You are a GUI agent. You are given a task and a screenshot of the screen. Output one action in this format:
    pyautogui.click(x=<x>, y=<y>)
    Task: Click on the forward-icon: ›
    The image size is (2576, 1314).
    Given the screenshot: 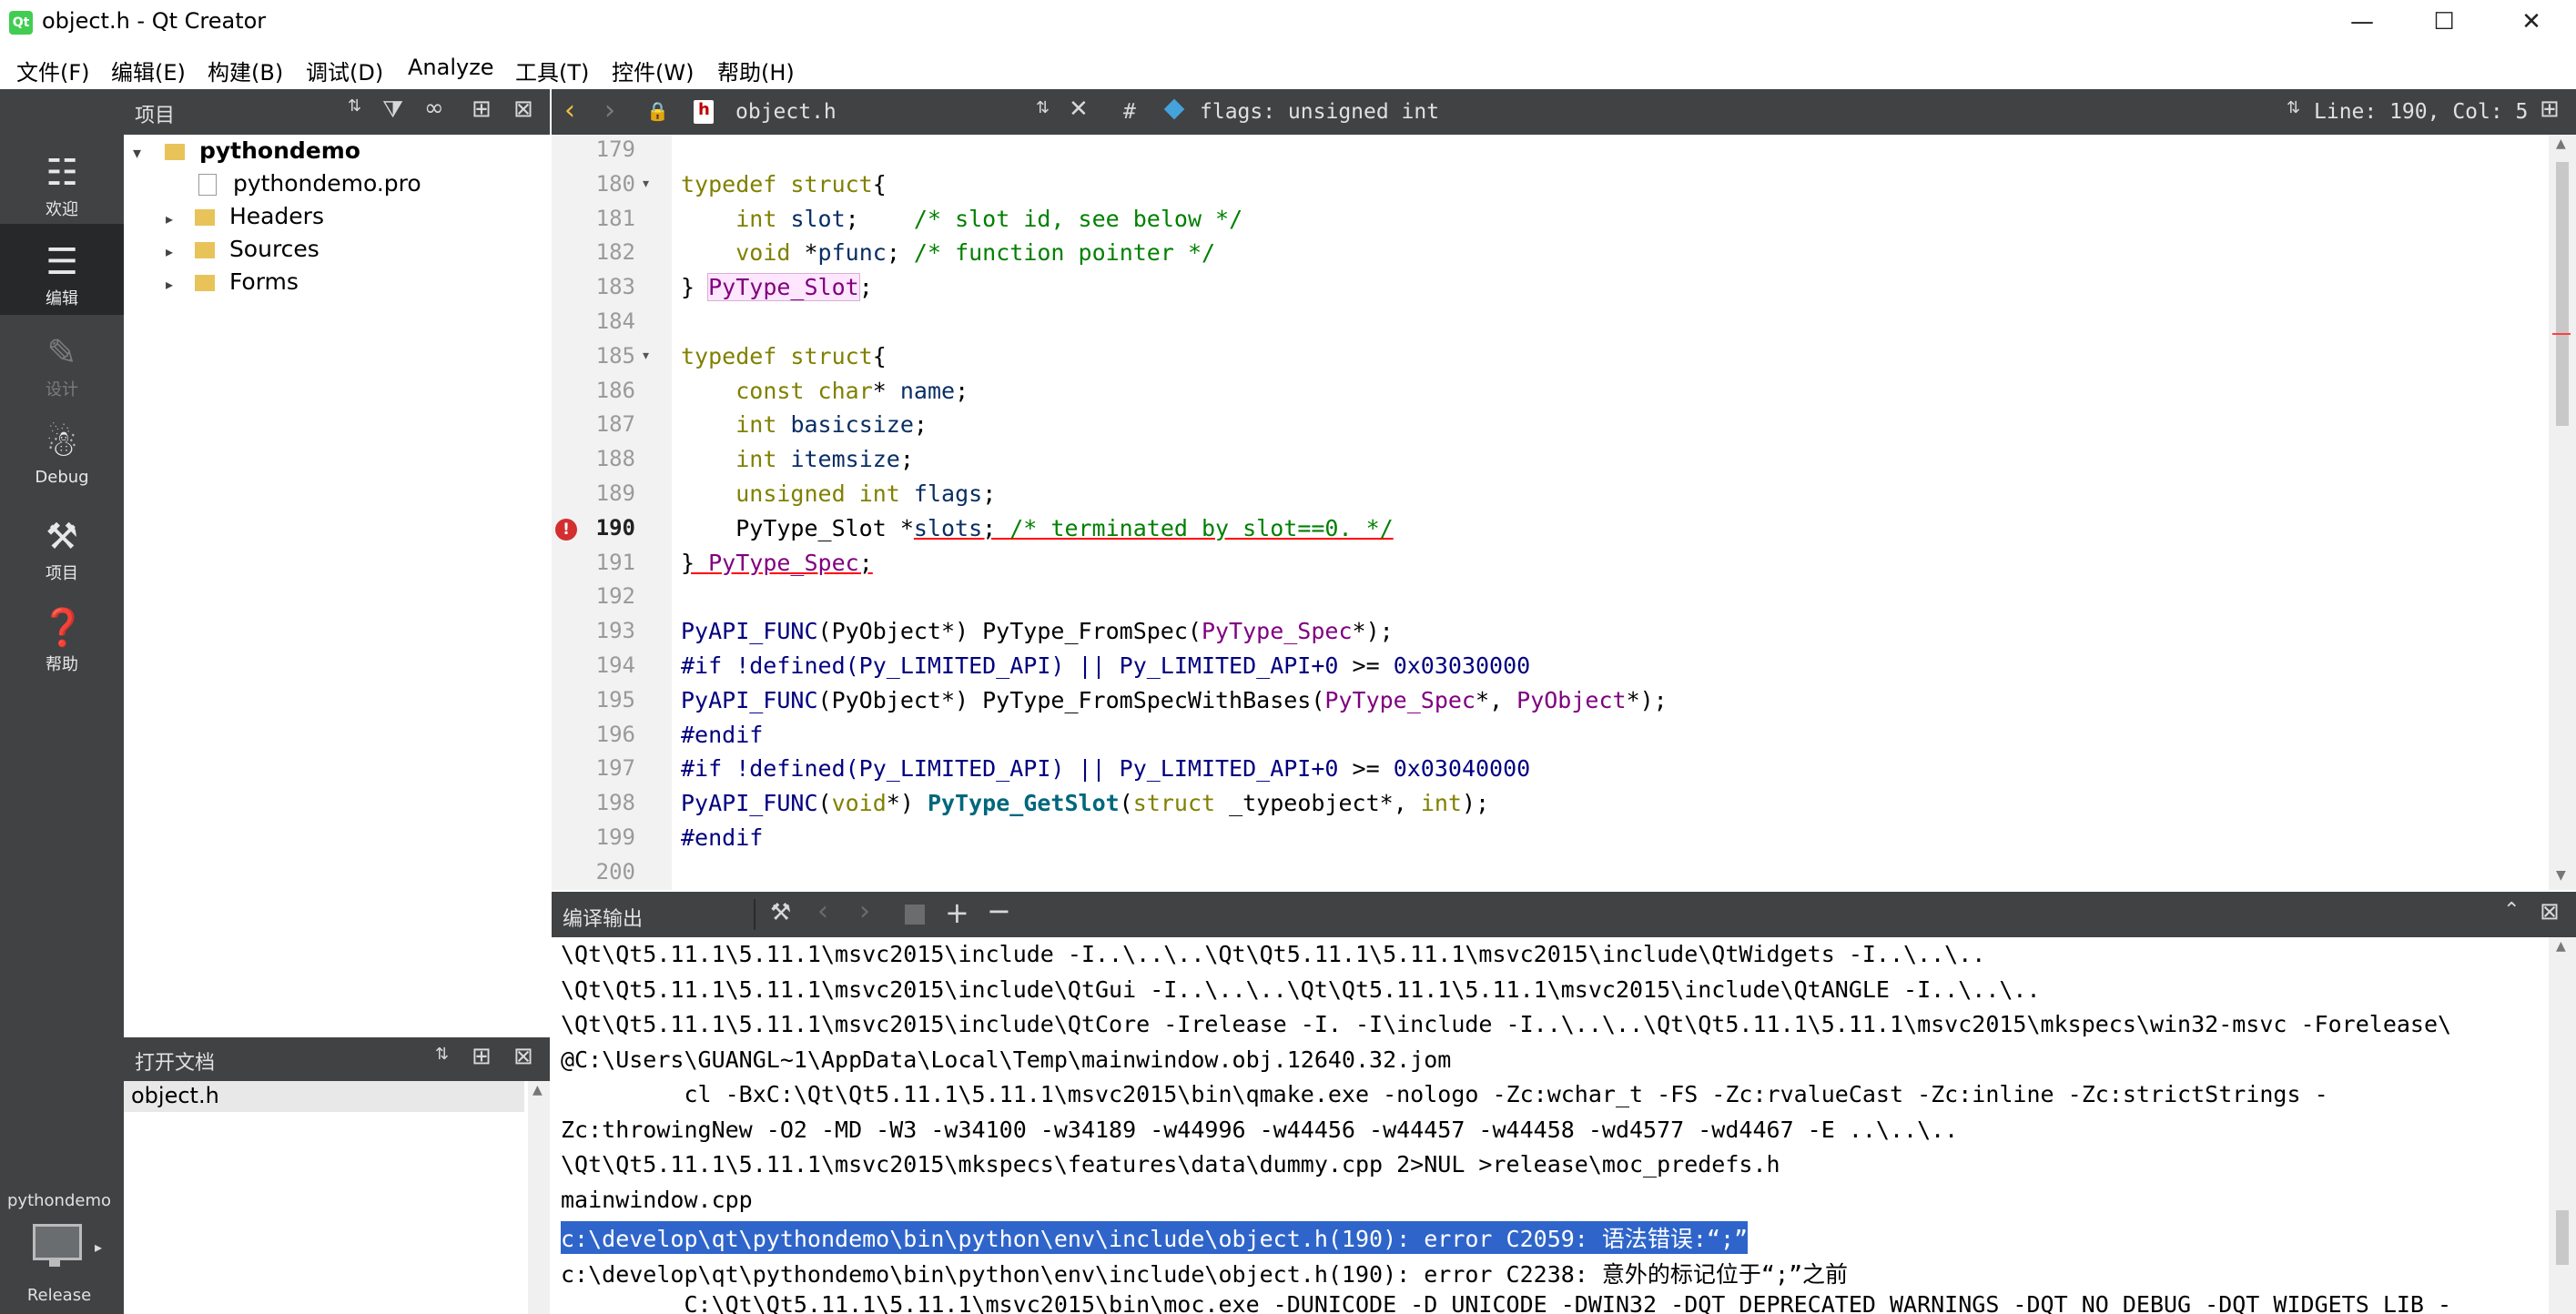 What is the action you would take?
    pyautogui.click(x=609, y=110)
    